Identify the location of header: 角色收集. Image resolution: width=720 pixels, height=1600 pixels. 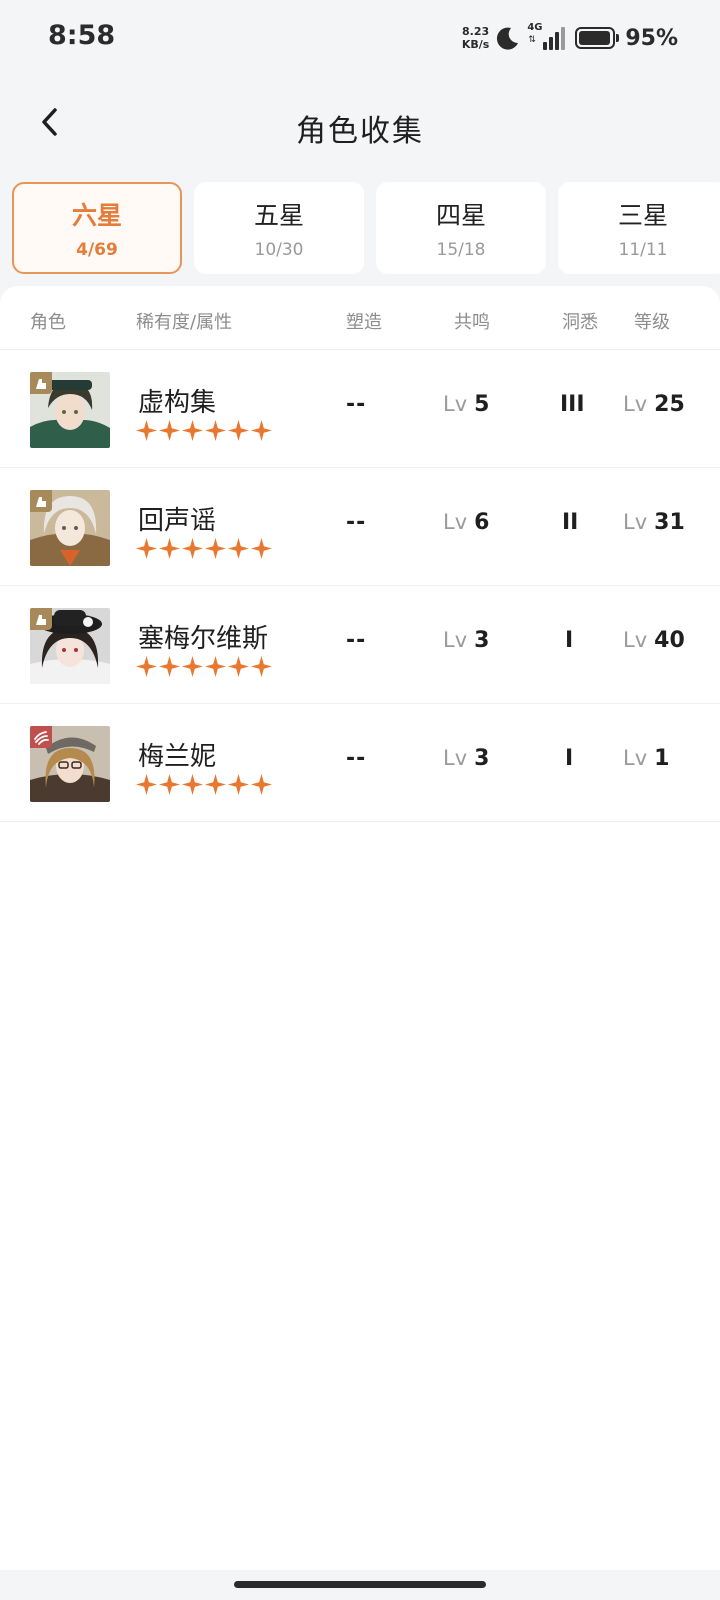
(360, 125).